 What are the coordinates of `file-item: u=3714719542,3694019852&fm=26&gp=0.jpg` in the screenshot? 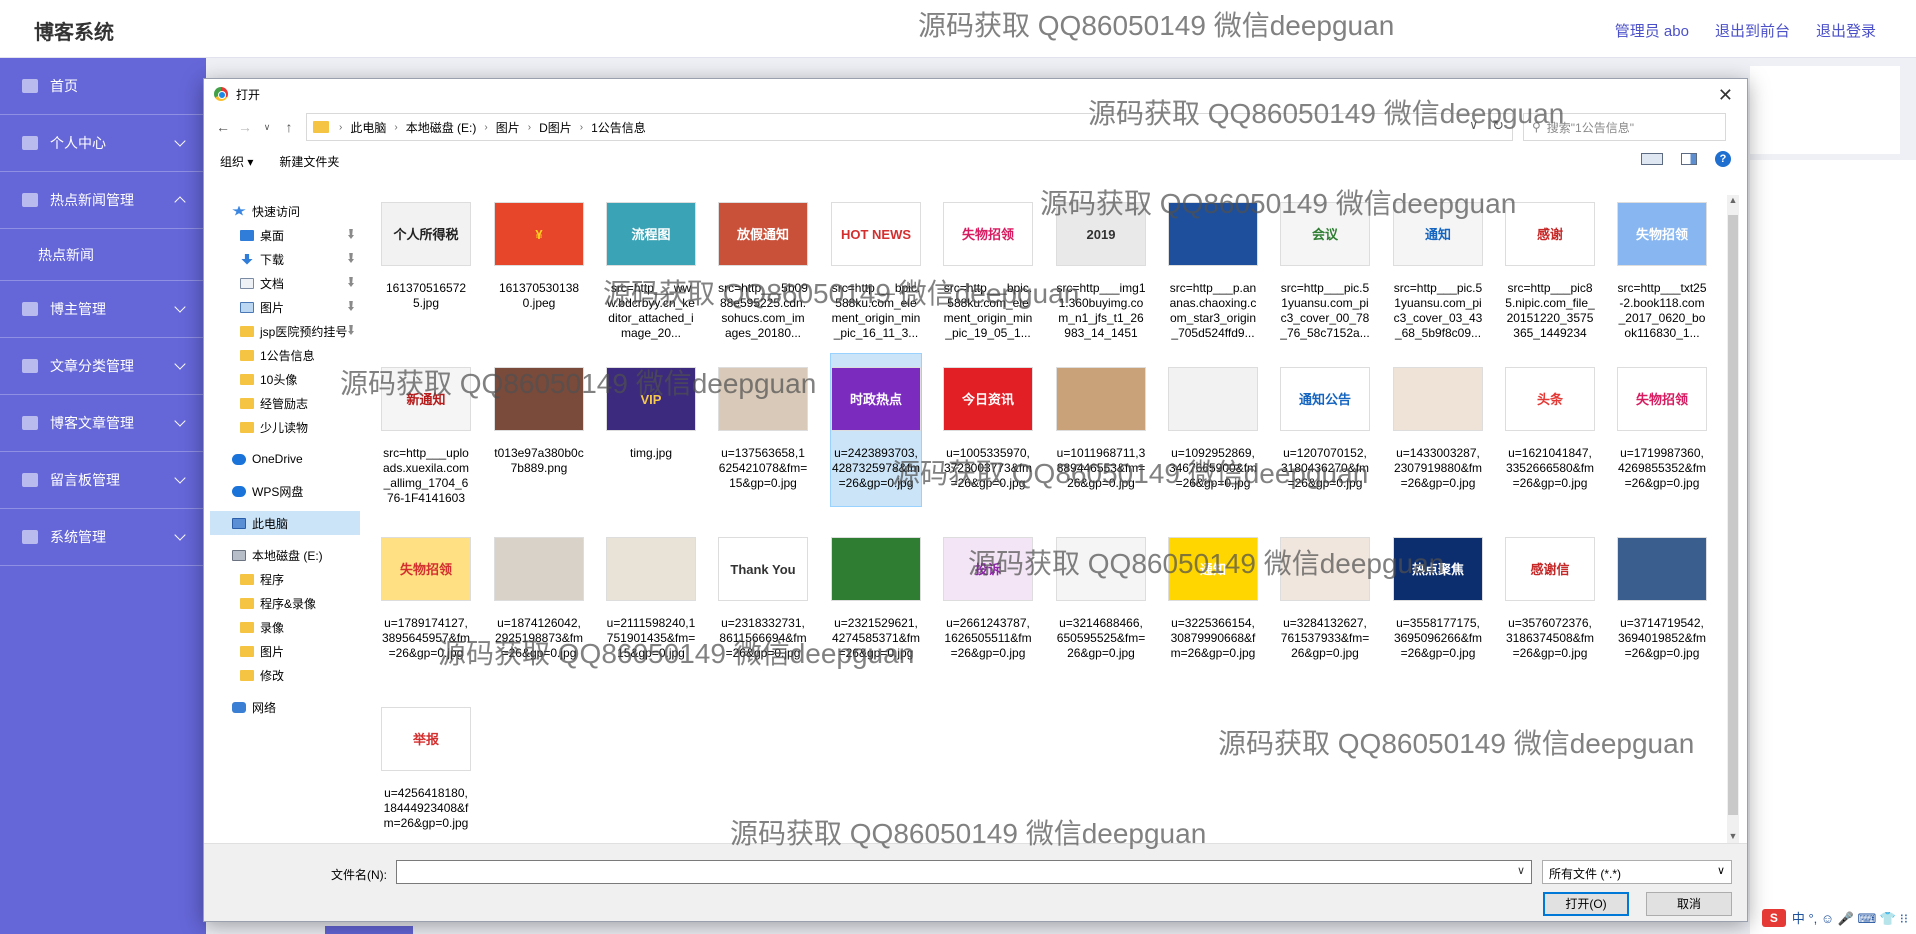 It's located at (1662, 600).